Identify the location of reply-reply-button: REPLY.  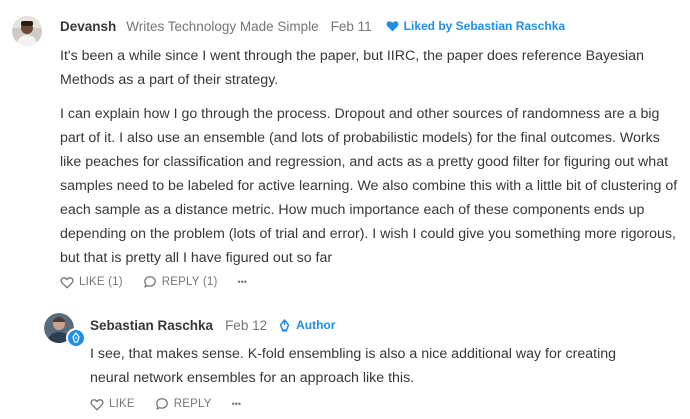
(183, 404).